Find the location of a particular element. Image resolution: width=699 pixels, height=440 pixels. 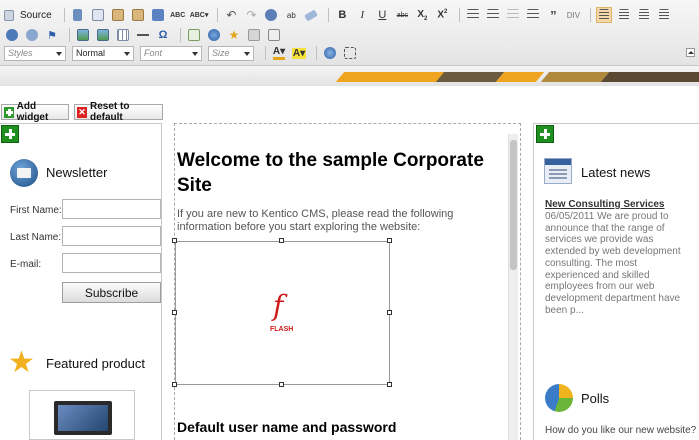

insert-macro-button: ★ is located at coordinates (234, 35).